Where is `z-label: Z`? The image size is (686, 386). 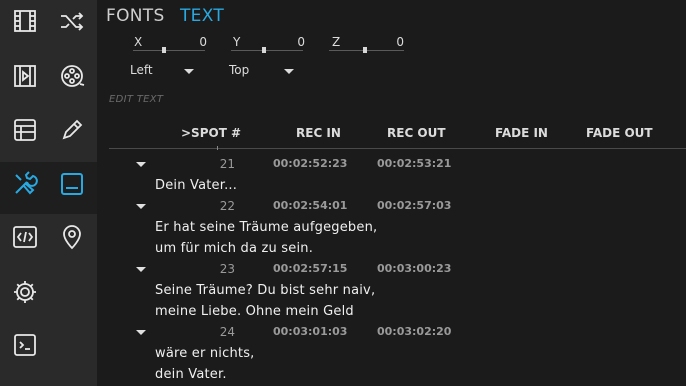 z-label: Z is located at coordinates (336, 42).